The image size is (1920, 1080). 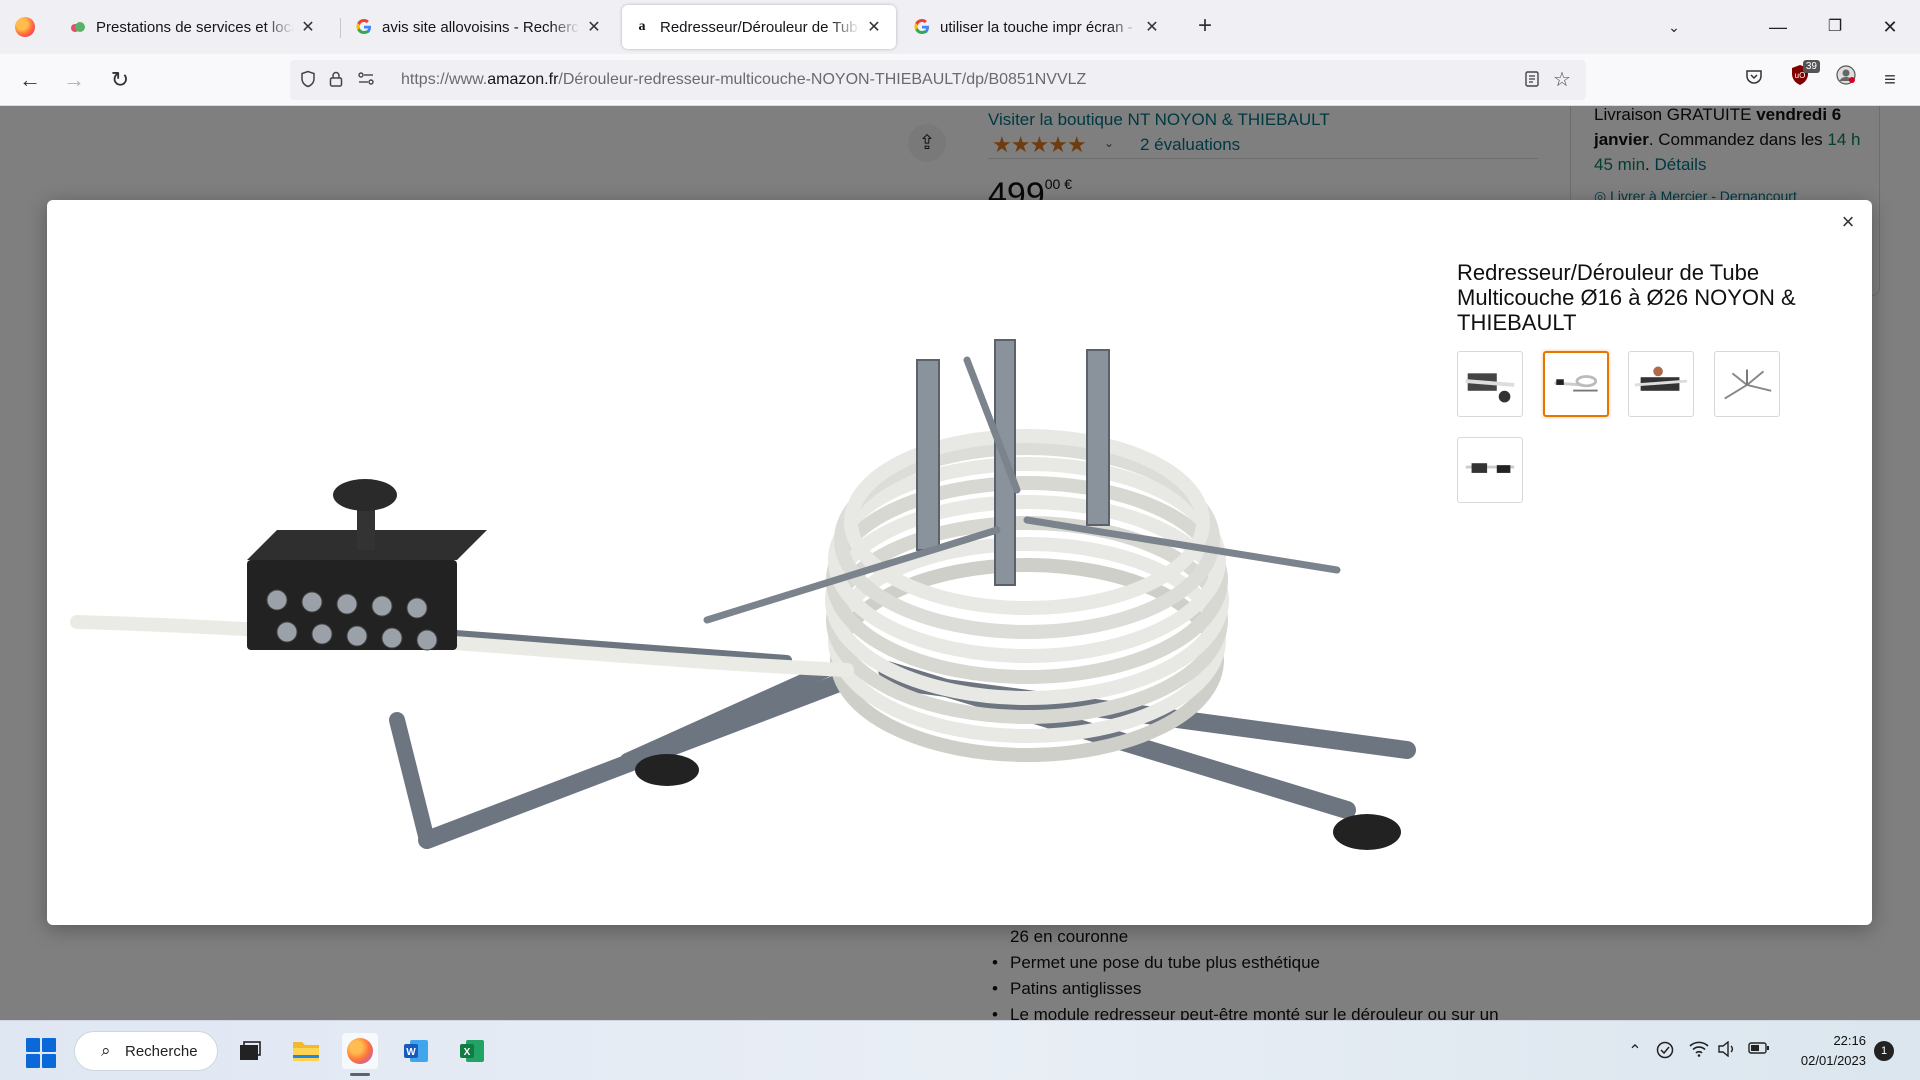 What do you see at coordinates (1562, 80) in the screenshot?
I see `bookmark-star-icon: ☆` at bounding box center [1562, 80].